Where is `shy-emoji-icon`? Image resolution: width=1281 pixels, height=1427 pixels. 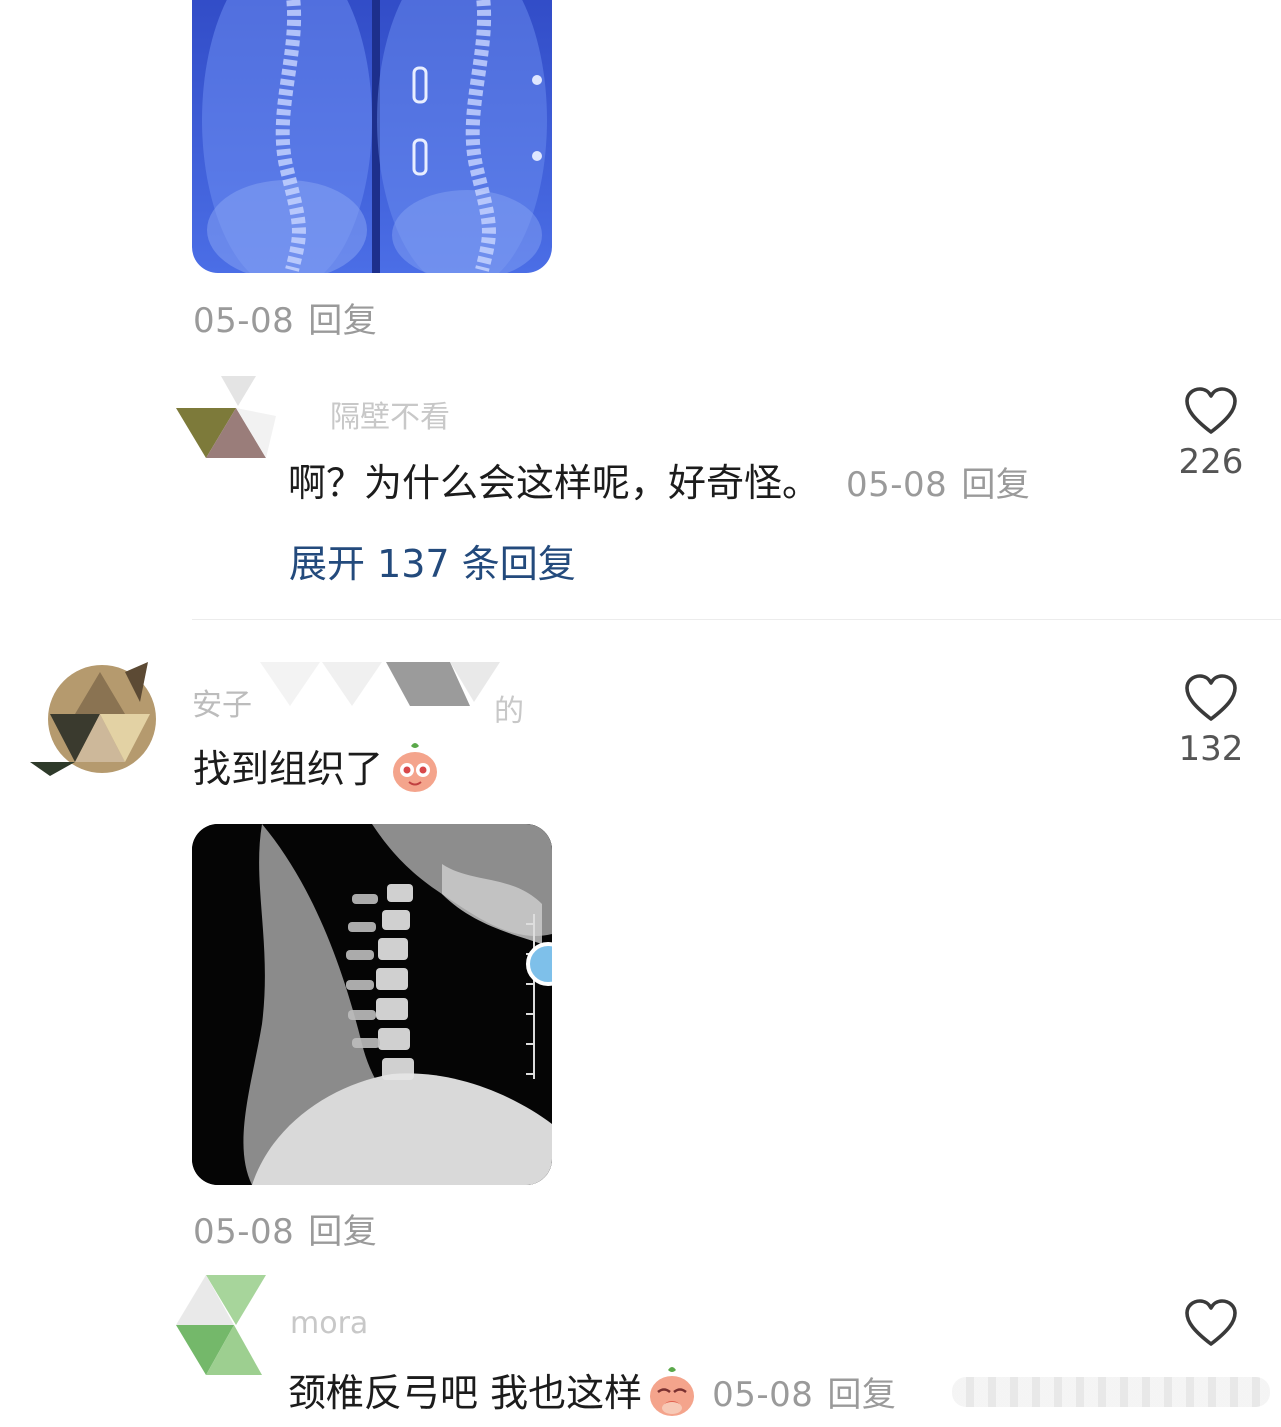 shy-emoji-icon is located at coordinates (672, 1395).